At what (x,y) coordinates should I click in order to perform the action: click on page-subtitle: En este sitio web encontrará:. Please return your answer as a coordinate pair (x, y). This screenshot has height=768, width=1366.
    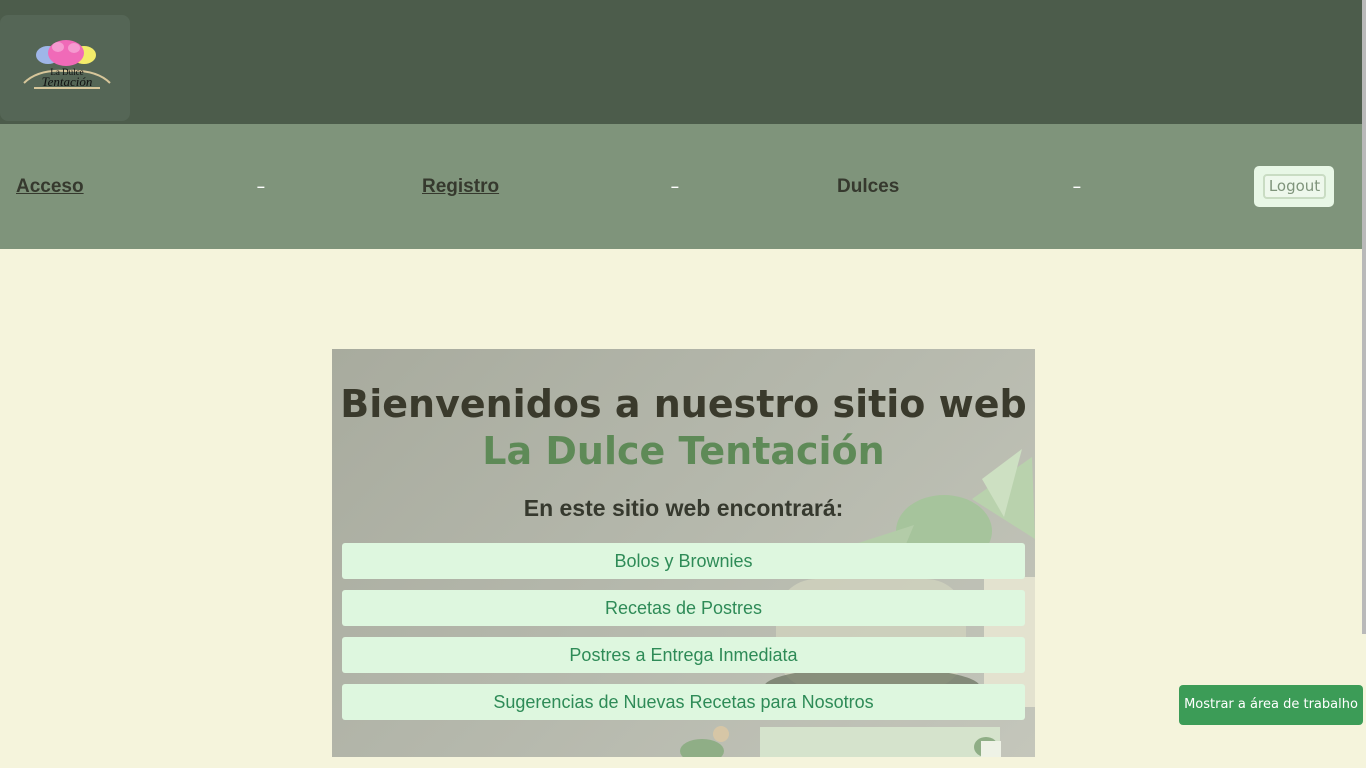
    Looking at the image, I should click on (683, 508).